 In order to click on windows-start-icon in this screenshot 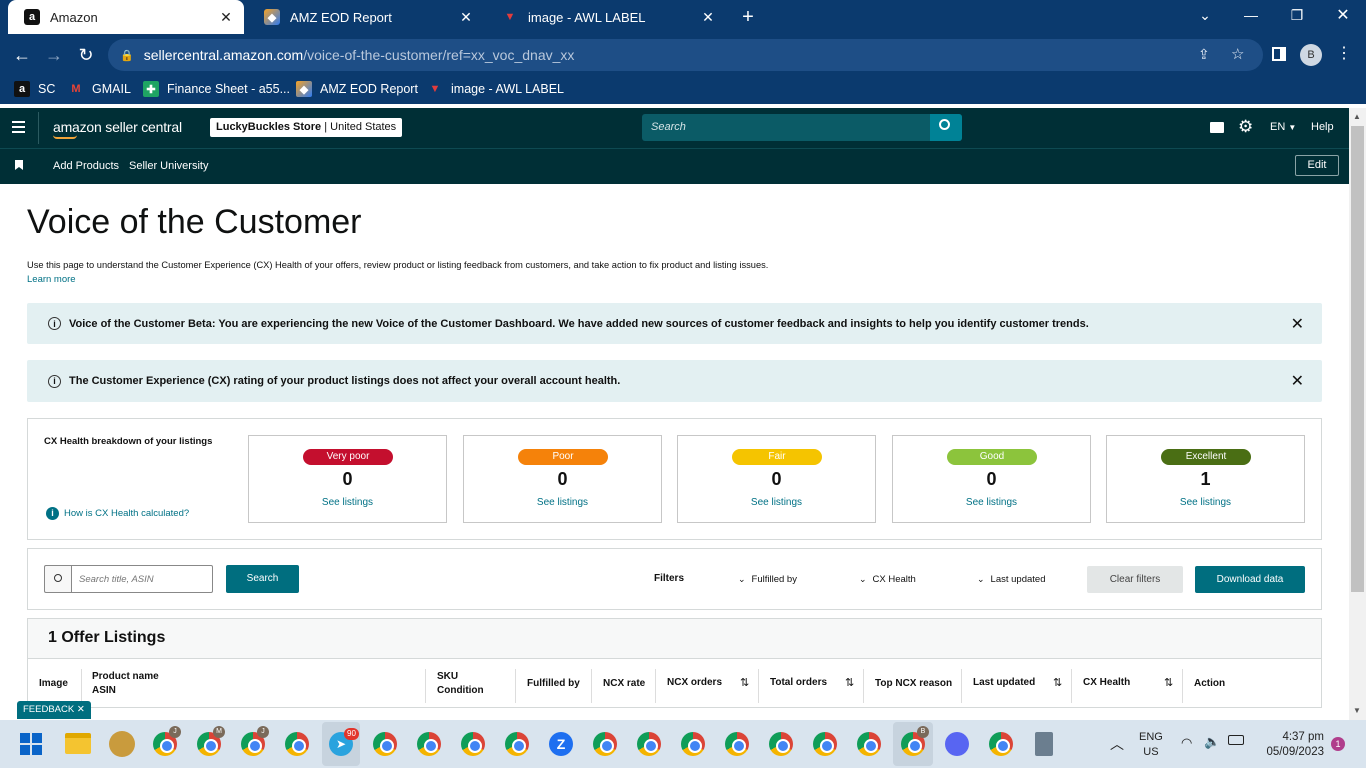, I will do `click(31, 744)`.